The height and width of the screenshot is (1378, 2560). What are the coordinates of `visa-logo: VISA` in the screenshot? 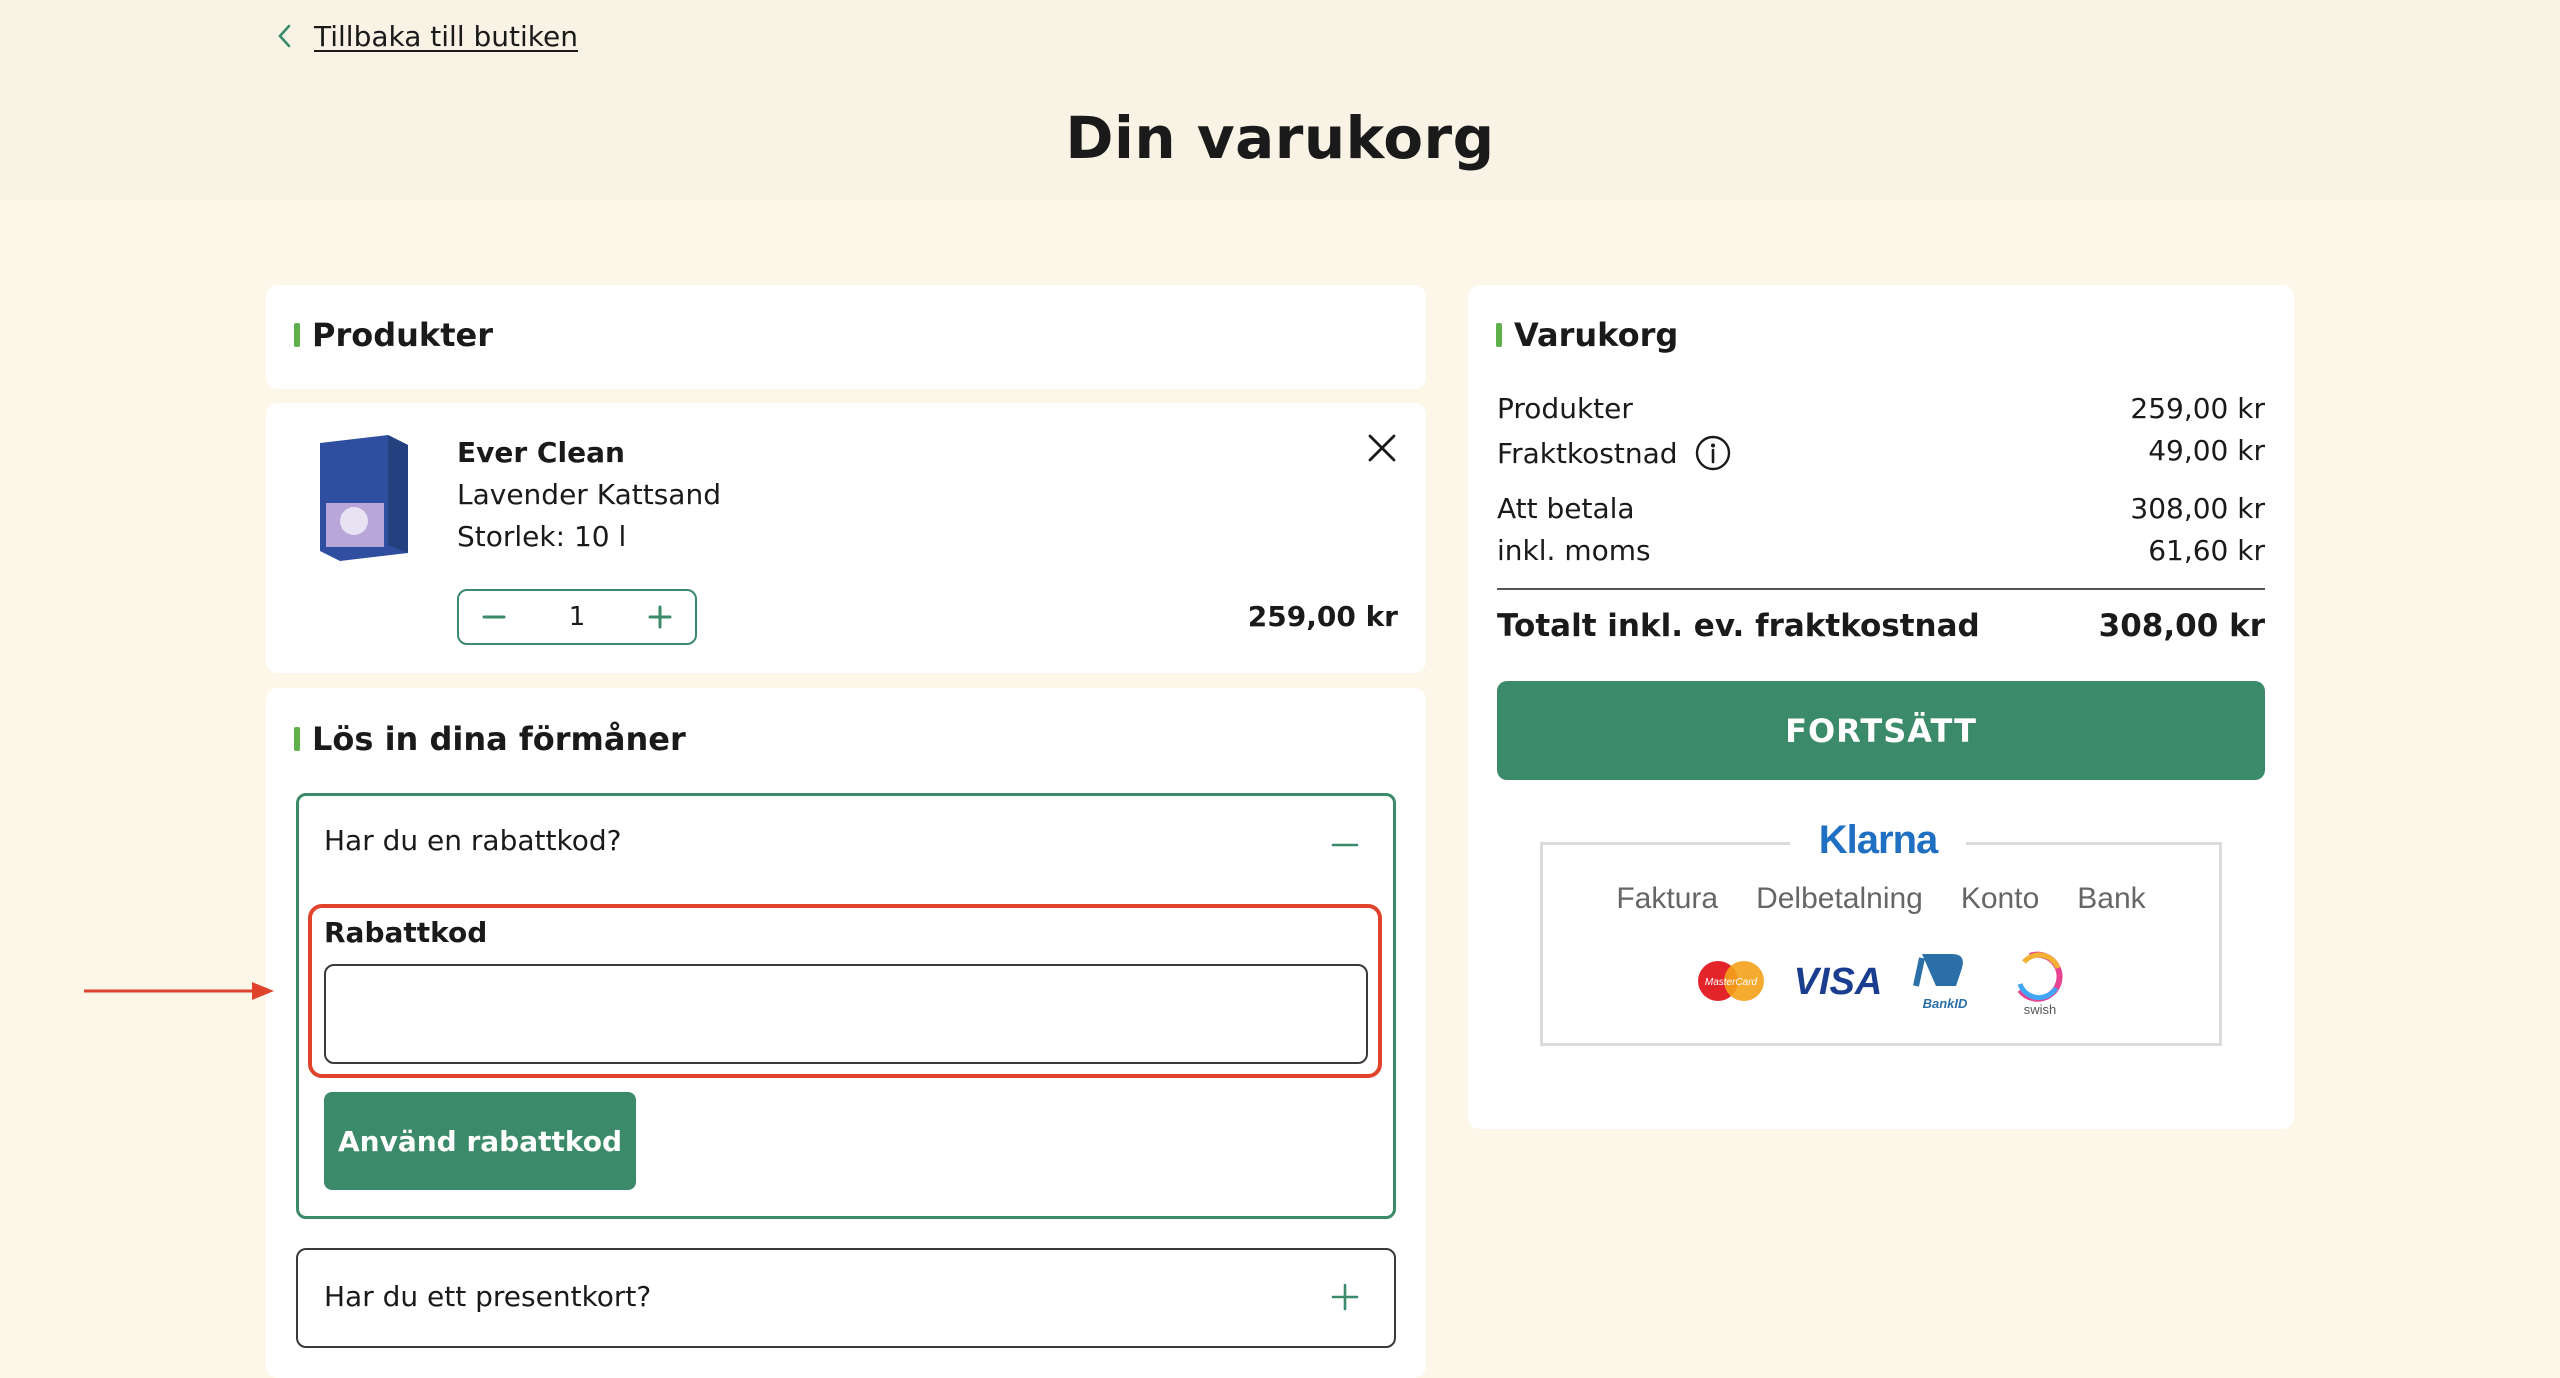 It's located at (1838, 982).